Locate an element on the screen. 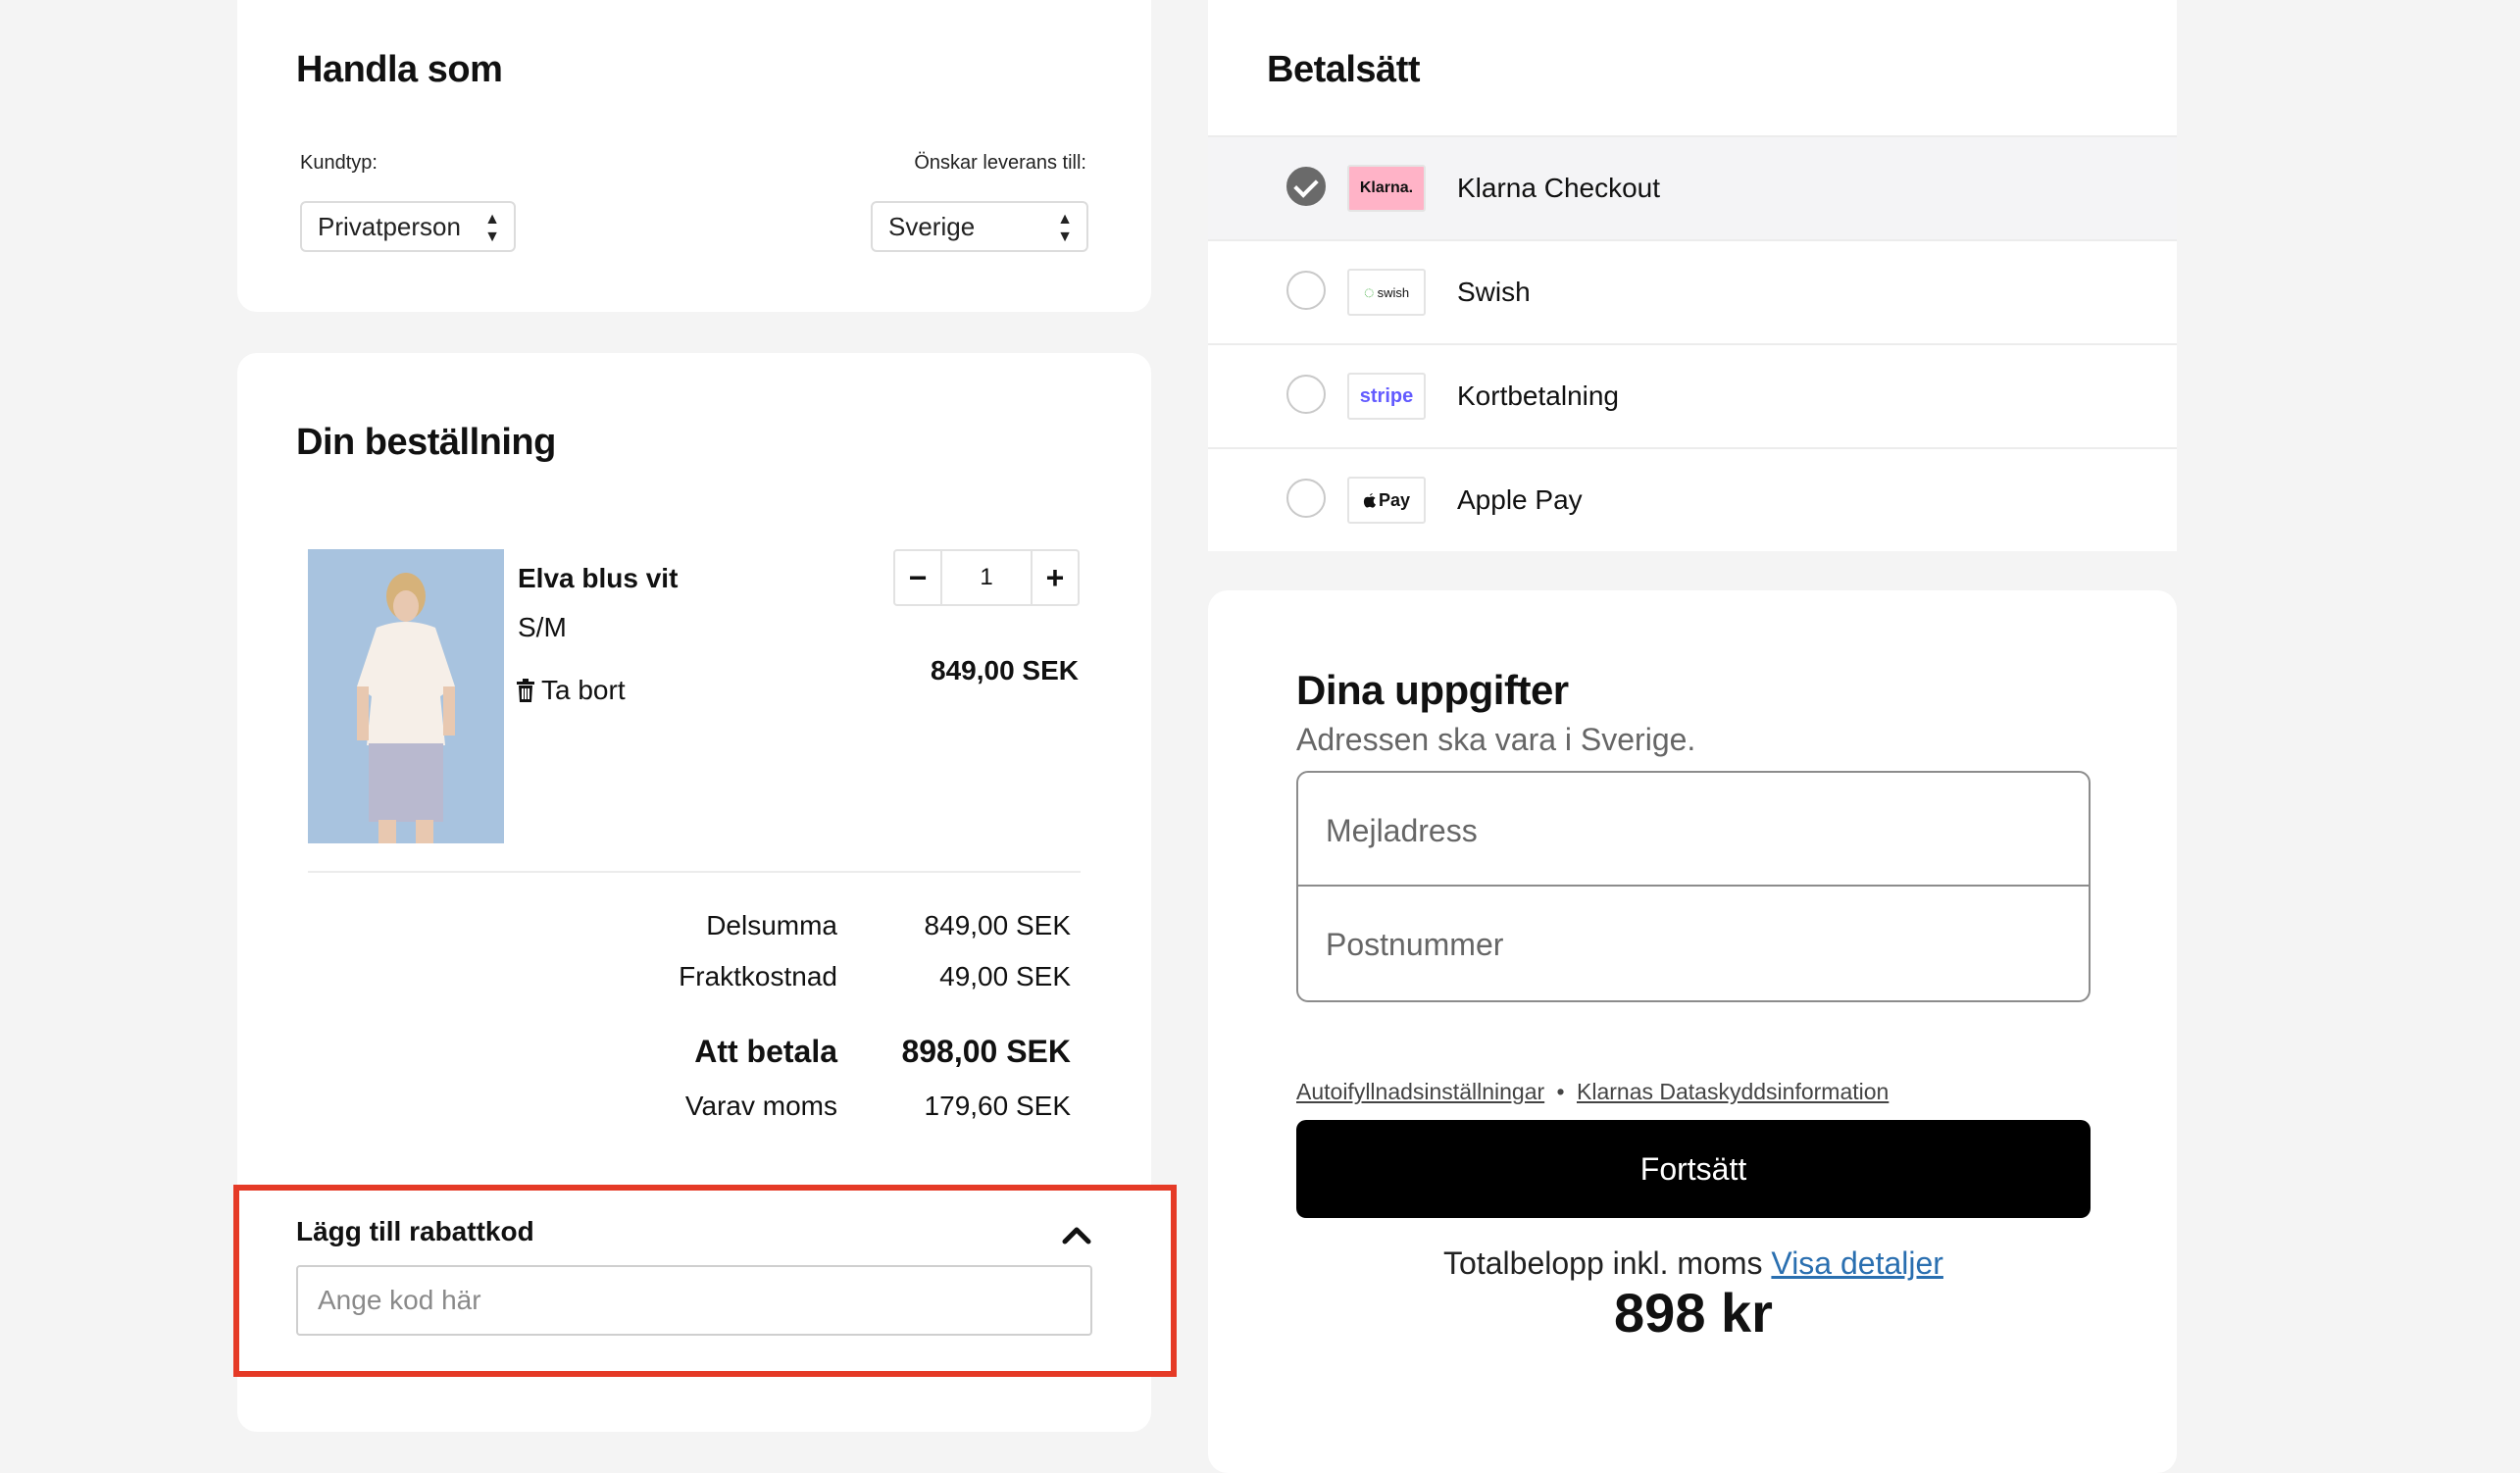  subtotal-label: Delsumma is located at coordinates (771, 925).